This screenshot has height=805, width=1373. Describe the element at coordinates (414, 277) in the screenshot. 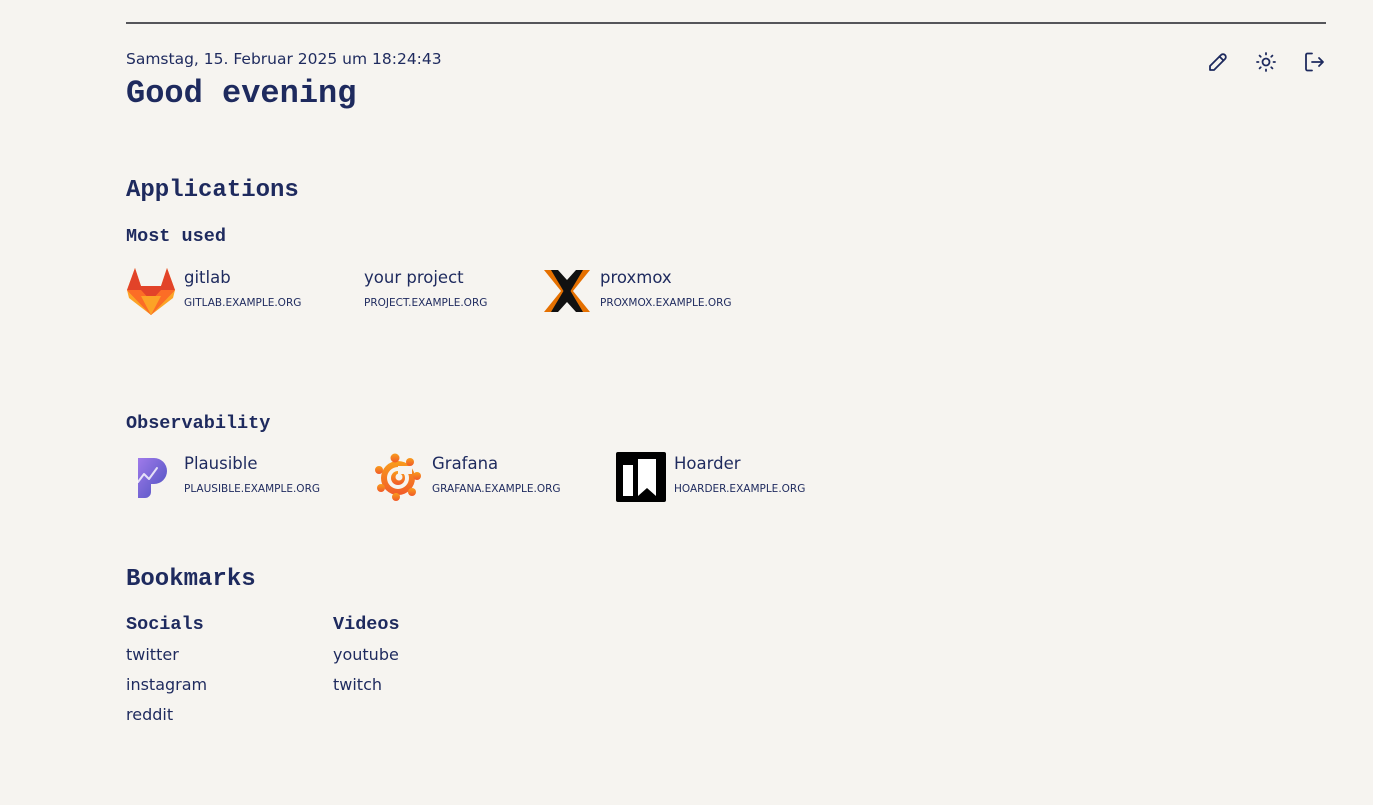

I see `app-name: your project` at that location.